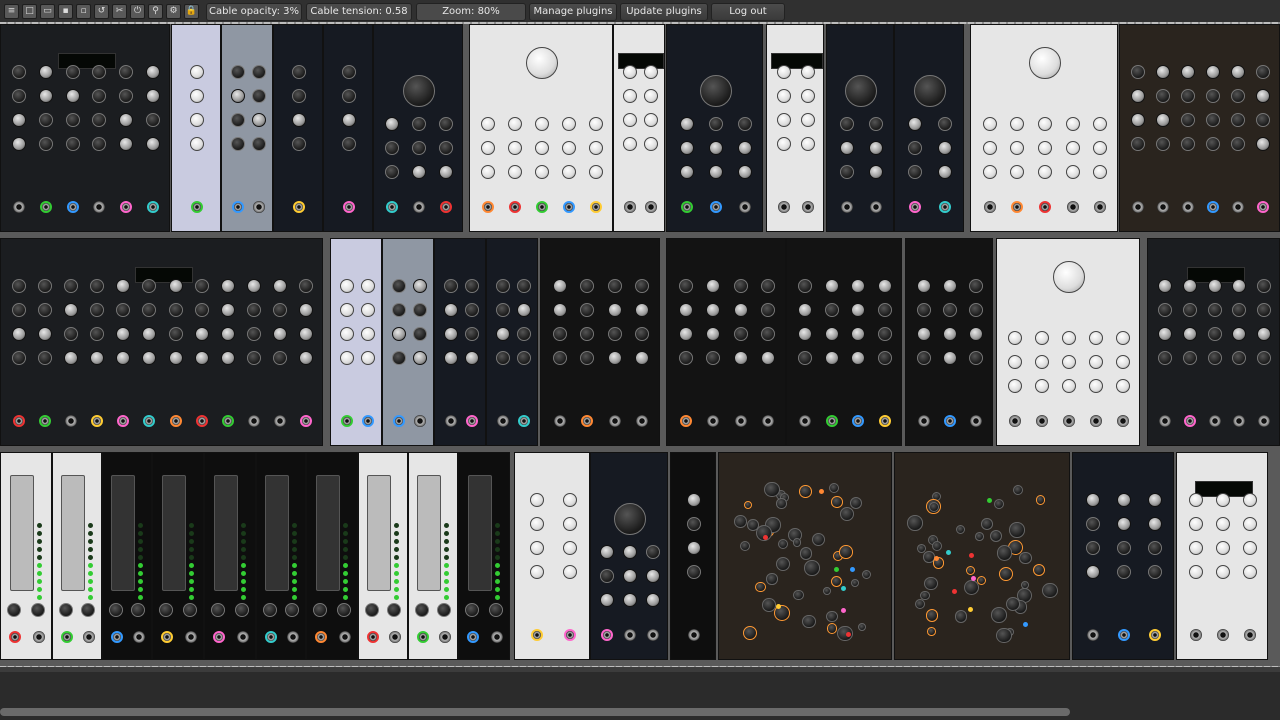 This screenshot has height=720, width=1280. What do you see at coordinates (219, 637) in the screenshot?
I see `output-jack` at bounding box center [219, 637].